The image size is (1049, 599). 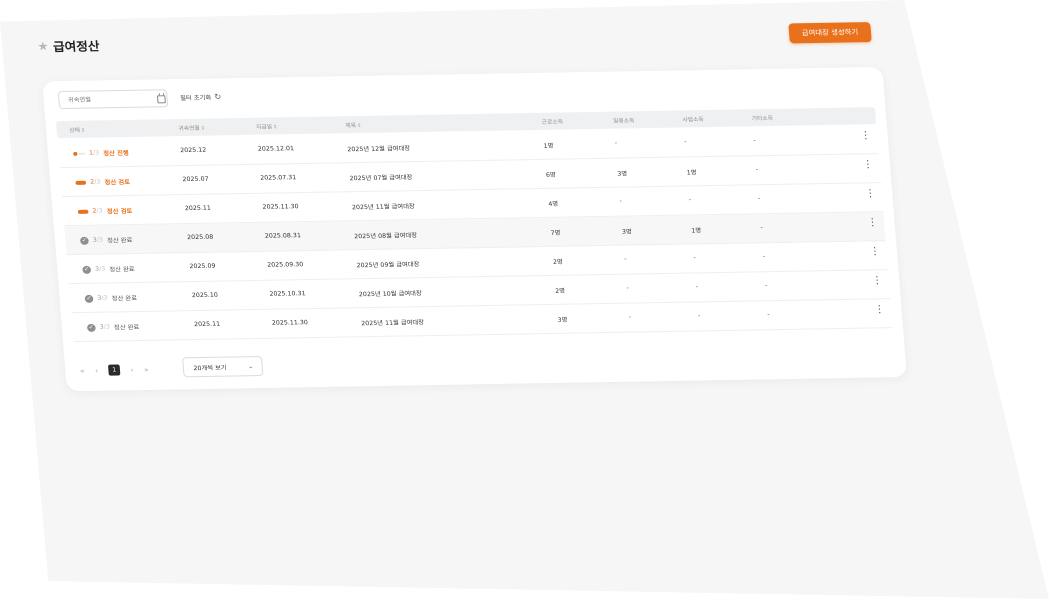 I want to click on column-header-pay-date: 지급일⇕, so click(x=267, y=126).